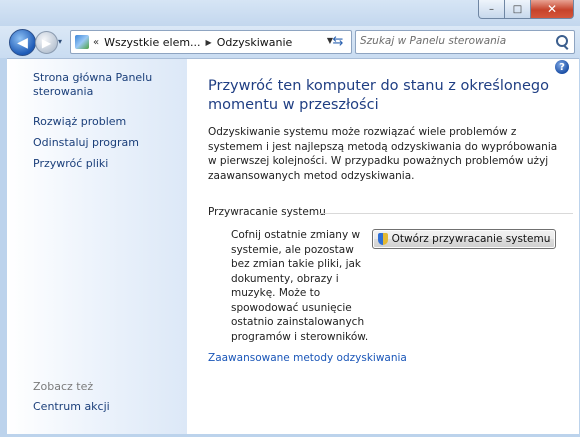 The image size is (580, 437). I want to click on help-icon: ?, so click(562, 67).